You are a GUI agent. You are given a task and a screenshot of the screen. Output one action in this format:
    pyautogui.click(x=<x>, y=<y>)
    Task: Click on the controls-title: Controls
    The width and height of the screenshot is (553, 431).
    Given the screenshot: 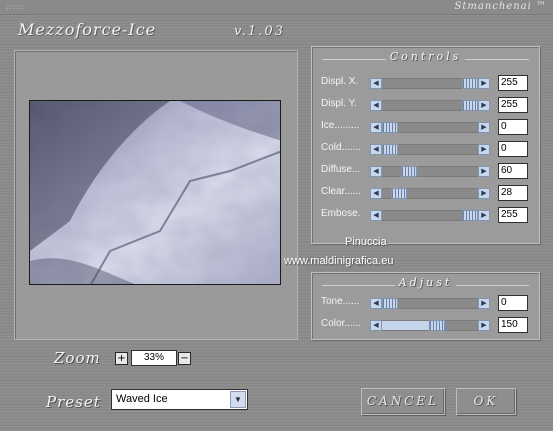 What is the action you would take?
    pyautogui.click(x=425, y=56)
    